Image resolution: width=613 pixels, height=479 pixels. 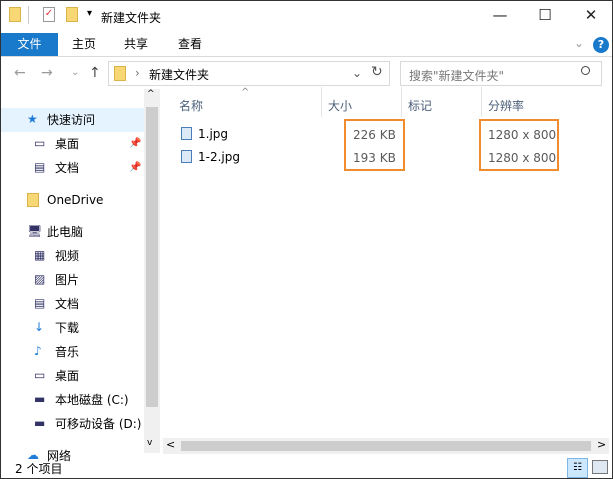 I want to click on sidebar-item-label: 可移动设备 (D:), so click(x=98, y=424).